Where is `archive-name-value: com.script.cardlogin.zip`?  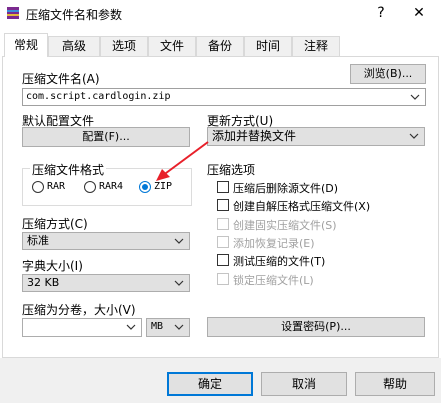
archive-name-value: com.script.cardlogin.zip is located at coordinates (98, 96).